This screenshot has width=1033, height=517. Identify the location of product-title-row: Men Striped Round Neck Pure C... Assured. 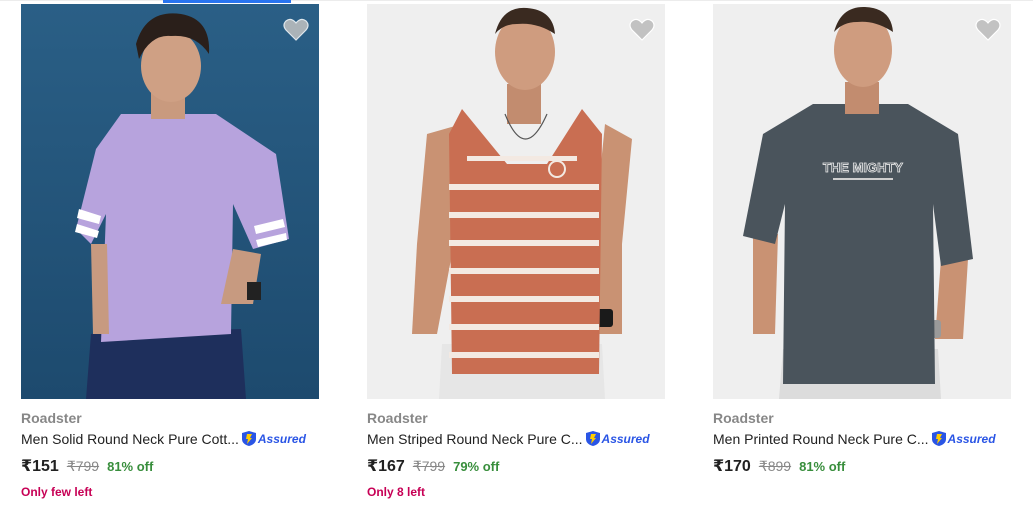
(508, 438).